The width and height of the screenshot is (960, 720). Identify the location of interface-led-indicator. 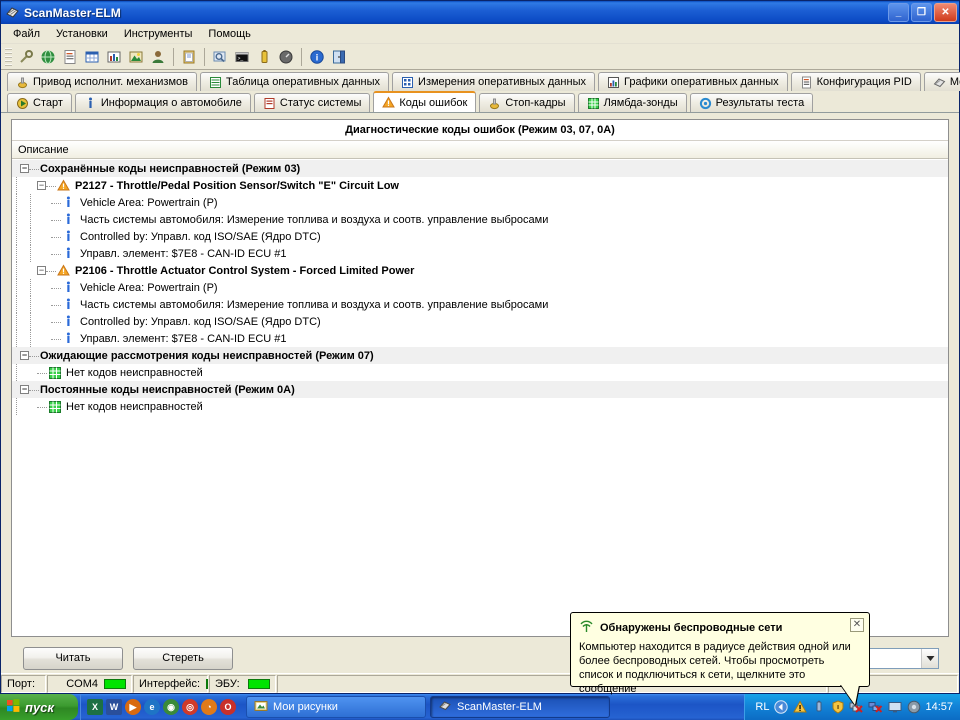
(207, 683).